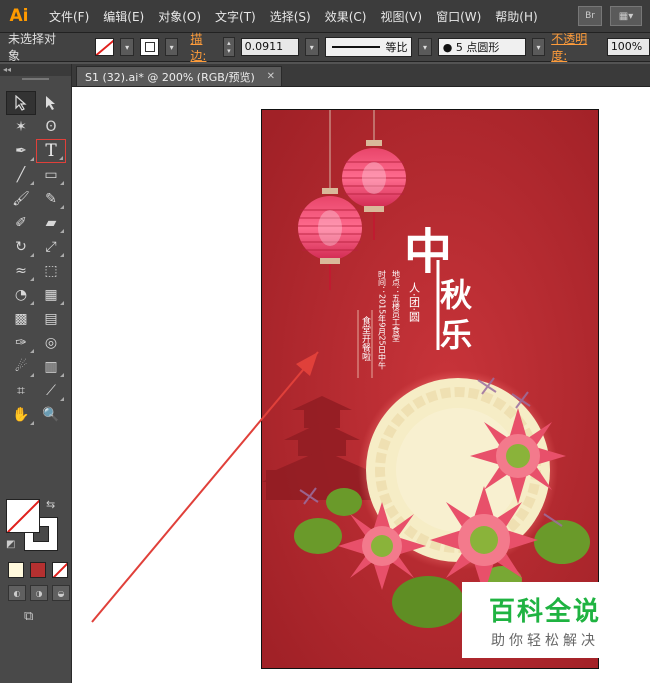 The width and height of the screenshot is (650, 683). Describe the element at coordinates (203, 47) in the screenshot. I see `stroke-label: 描边:` at that location.